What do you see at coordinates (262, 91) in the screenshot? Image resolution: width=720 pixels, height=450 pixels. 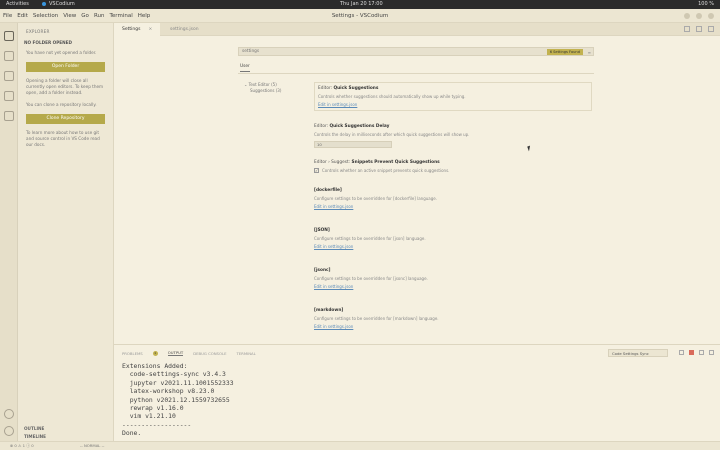 I see `toc-suggestions: Suggestions (3)` at bounding box center [262, 91].